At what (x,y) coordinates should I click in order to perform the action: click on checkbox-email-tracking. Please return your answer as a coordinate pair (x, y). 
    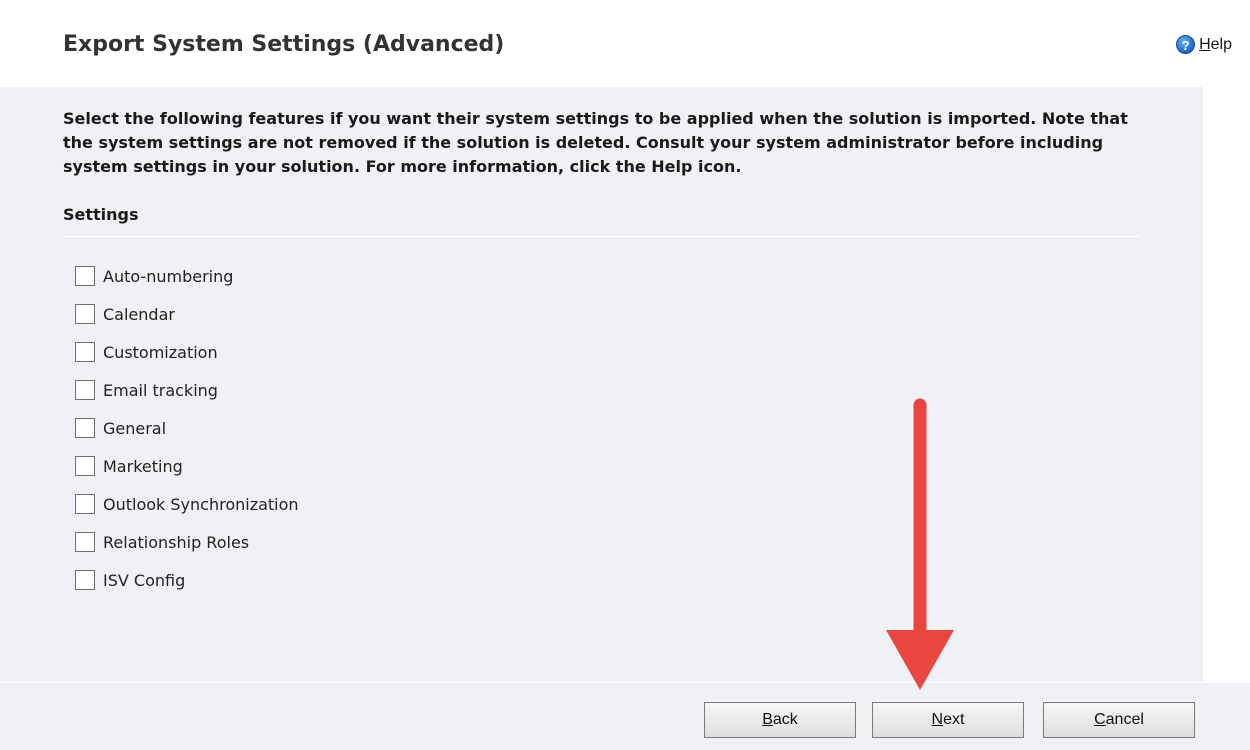
    Looking at the image, I should click on (85, 390).